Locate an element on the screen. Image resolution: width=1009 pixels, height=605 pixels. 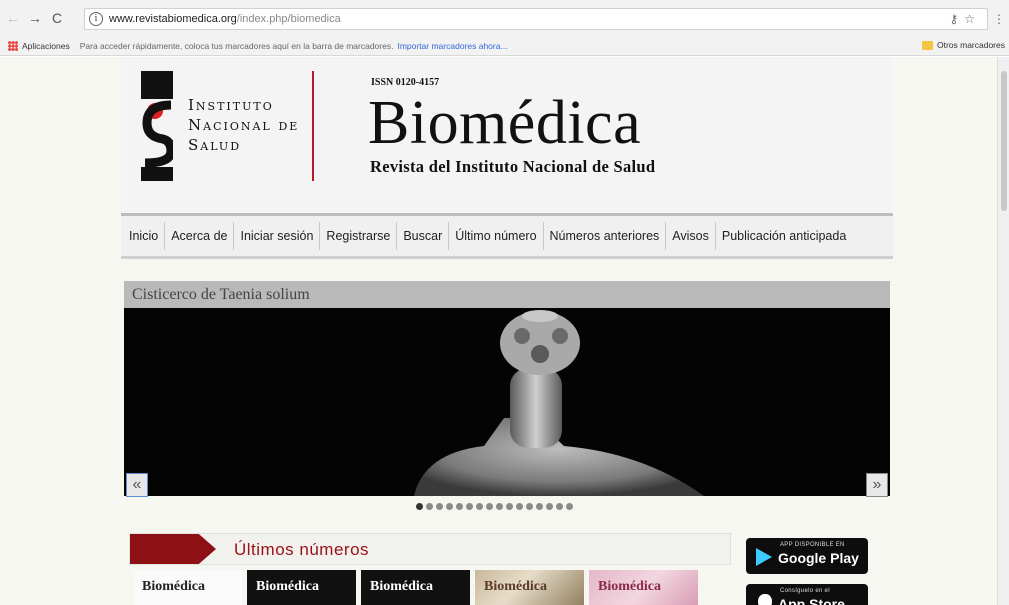
institute-line-2: Nacional de is located at coordinates (244, 125).